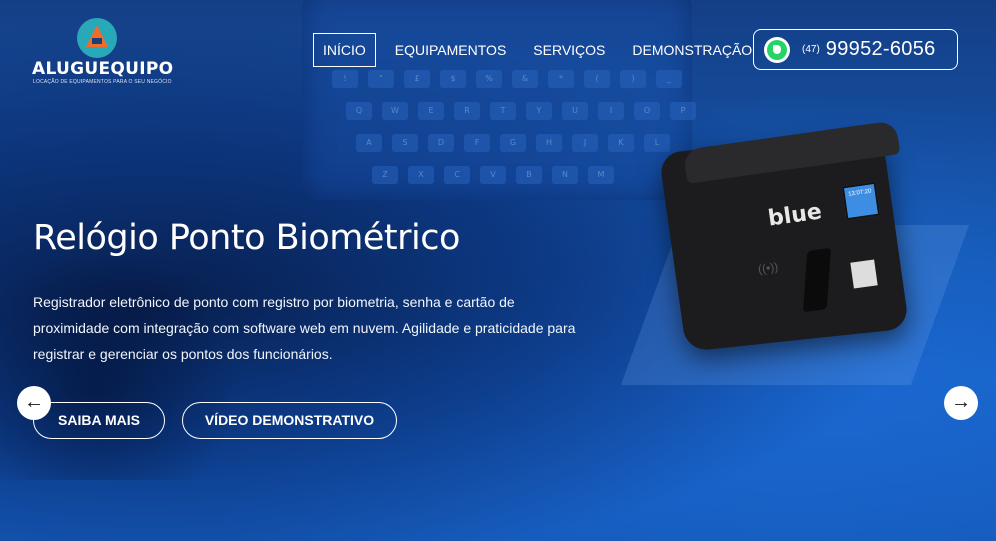 The height and width of the screenshot is (541, 996). I want to click on fingerprint-sensor, so click(817, 280).